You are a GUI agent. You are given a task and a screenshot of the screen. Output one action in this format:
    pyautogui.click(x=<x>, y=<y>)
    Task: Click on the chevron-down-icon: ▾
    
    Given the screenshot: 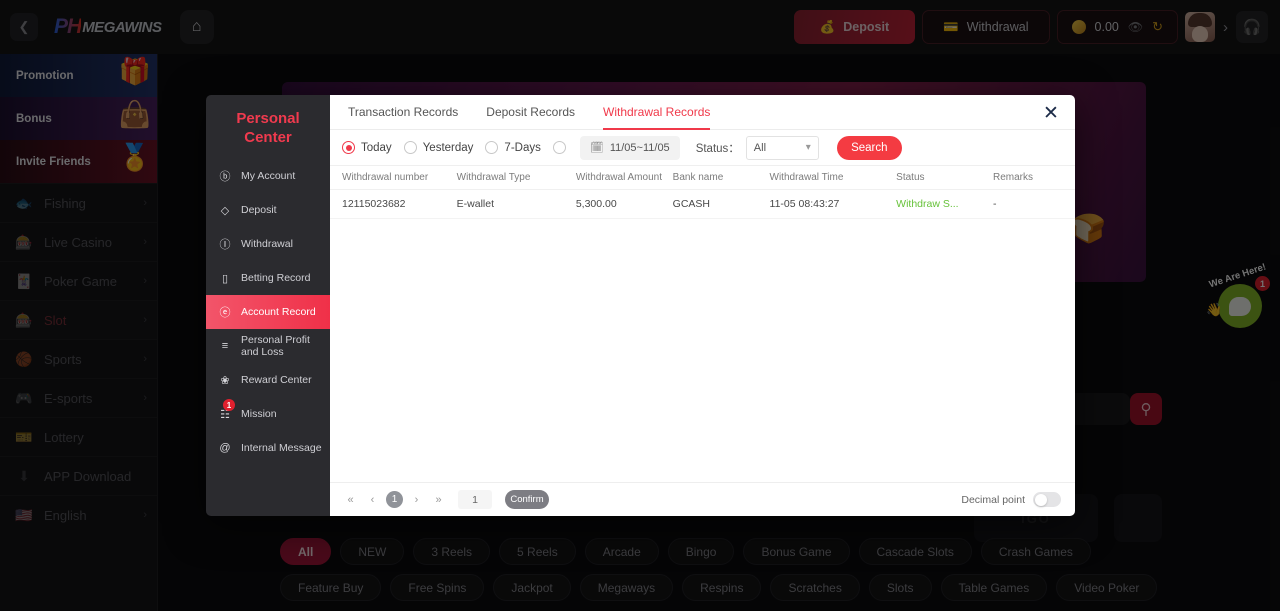 What is the action you would take?
    pyautogui.click(x=808, y=147)
    